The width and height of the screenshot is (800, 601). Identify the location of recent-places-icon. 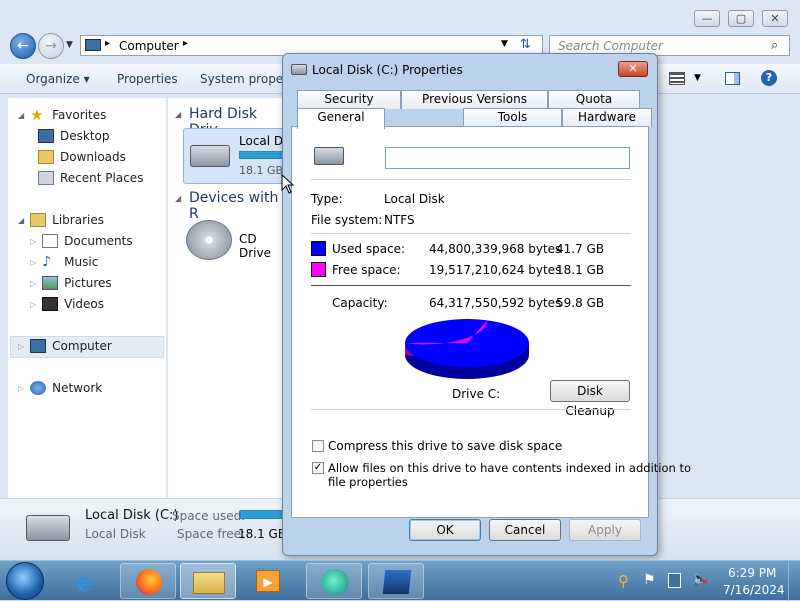
(46, 178).